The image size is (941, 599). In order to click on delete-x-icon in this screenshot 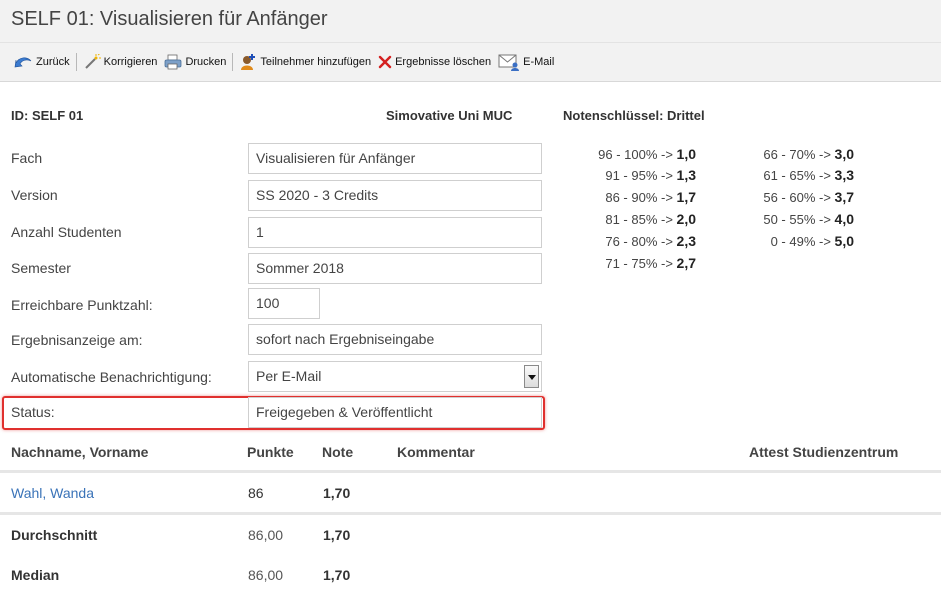, I will do `click(385, 62)`.